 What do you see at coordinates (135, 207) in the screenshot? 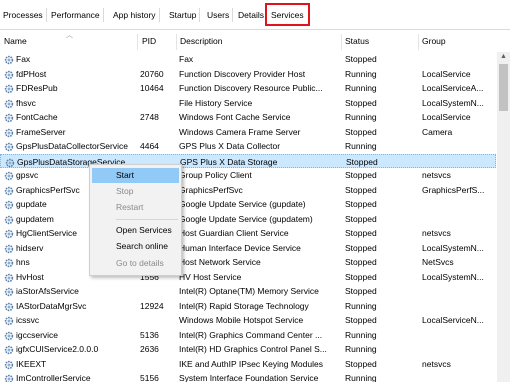
I see `menu-item-restart: Restart` at bounding box center [135, 207].